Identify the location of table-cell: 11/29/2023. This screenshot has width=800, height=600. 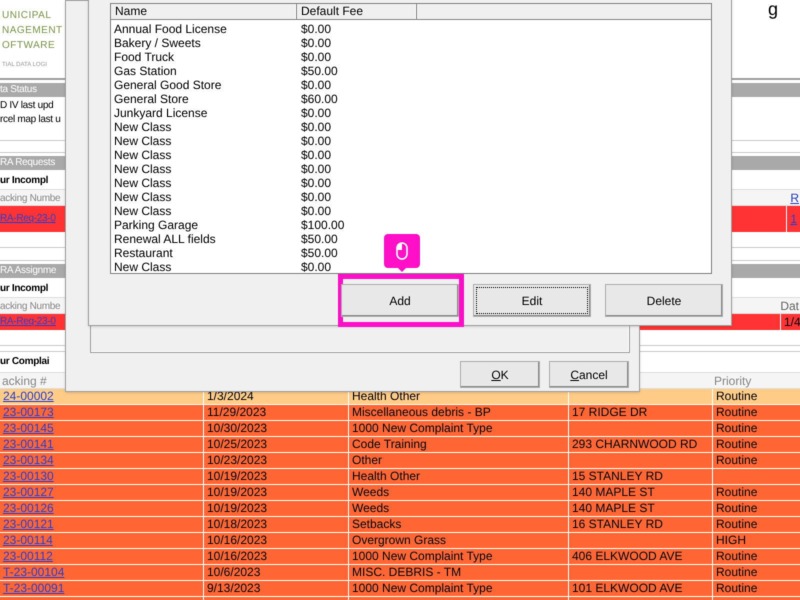
(236, 412).